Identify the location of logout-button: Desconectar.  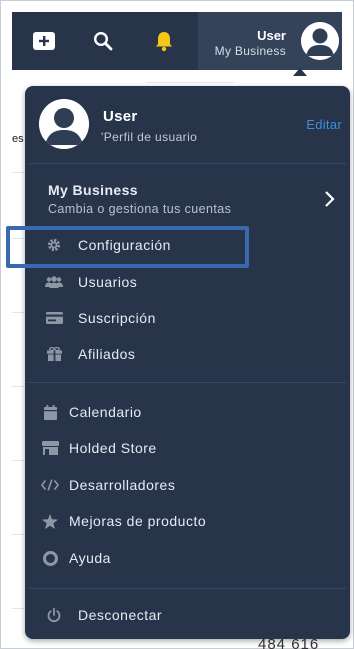
(187, 615).